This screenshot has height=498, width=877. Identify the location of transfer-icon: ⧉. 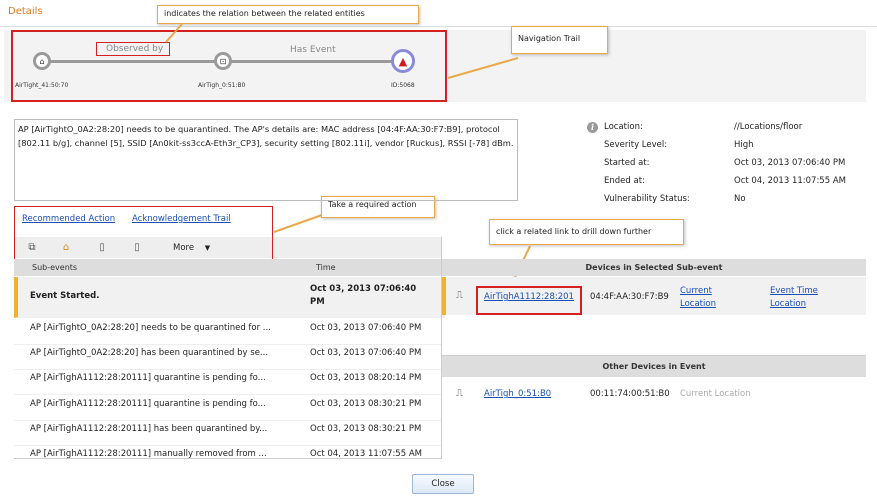
(32, 248).